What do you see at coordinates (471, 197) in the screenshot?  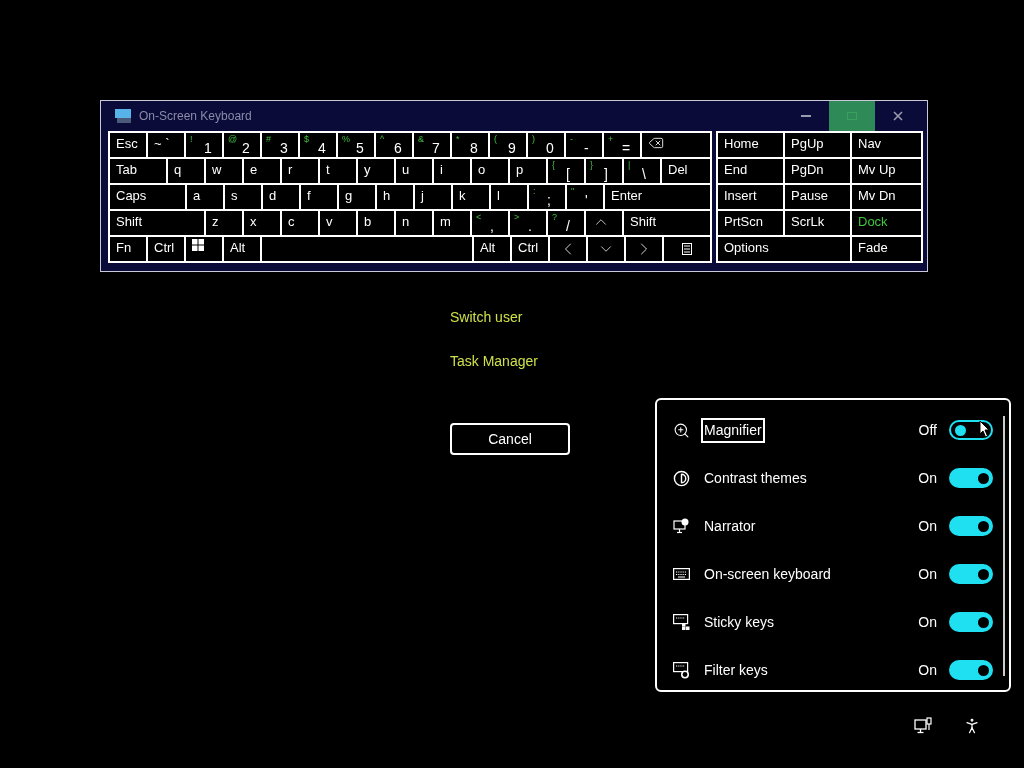 I see `keyboard-key: k` at bounding box center [471, 197].